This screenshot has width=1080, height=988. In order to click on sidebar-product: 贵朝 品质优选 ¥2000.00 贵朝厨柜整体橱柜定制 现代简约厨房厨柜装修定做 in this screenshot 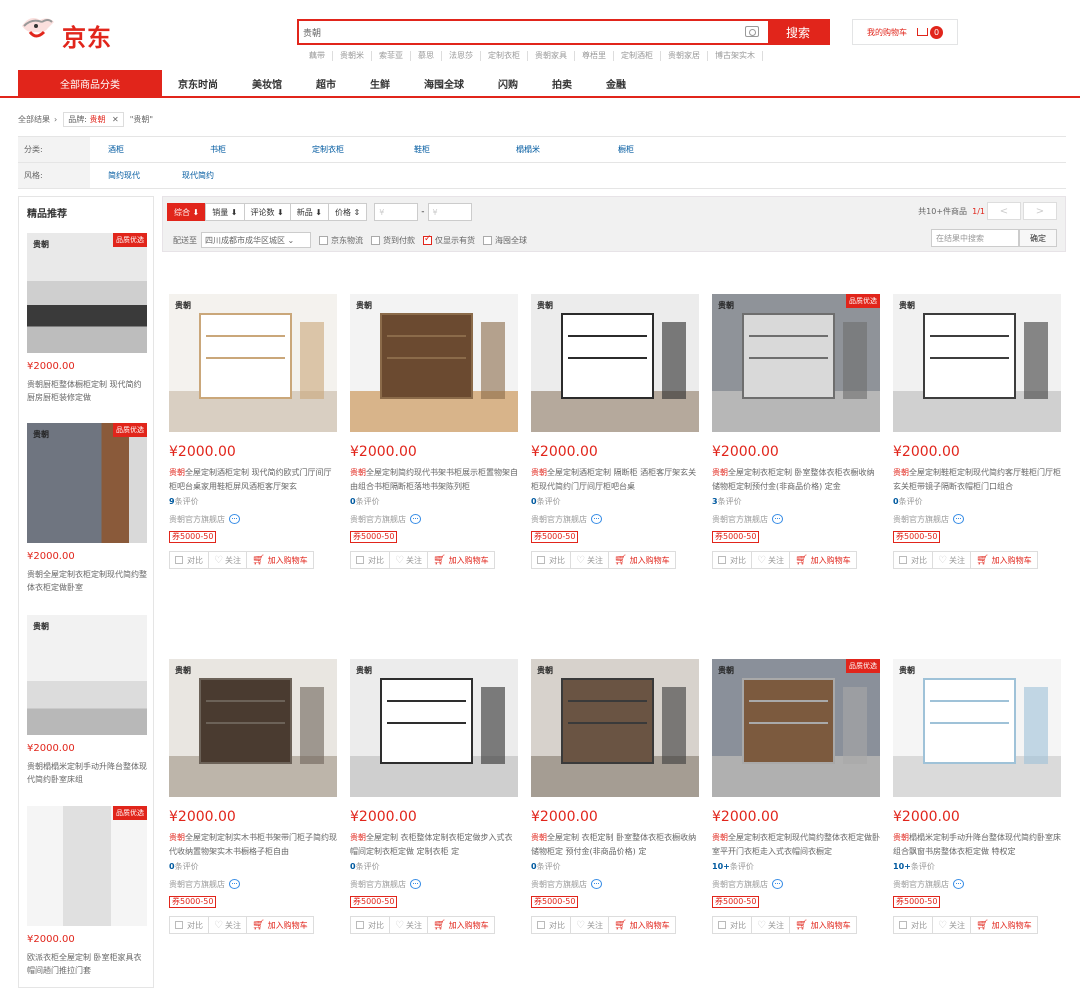, I will do `click(87, 318)`.